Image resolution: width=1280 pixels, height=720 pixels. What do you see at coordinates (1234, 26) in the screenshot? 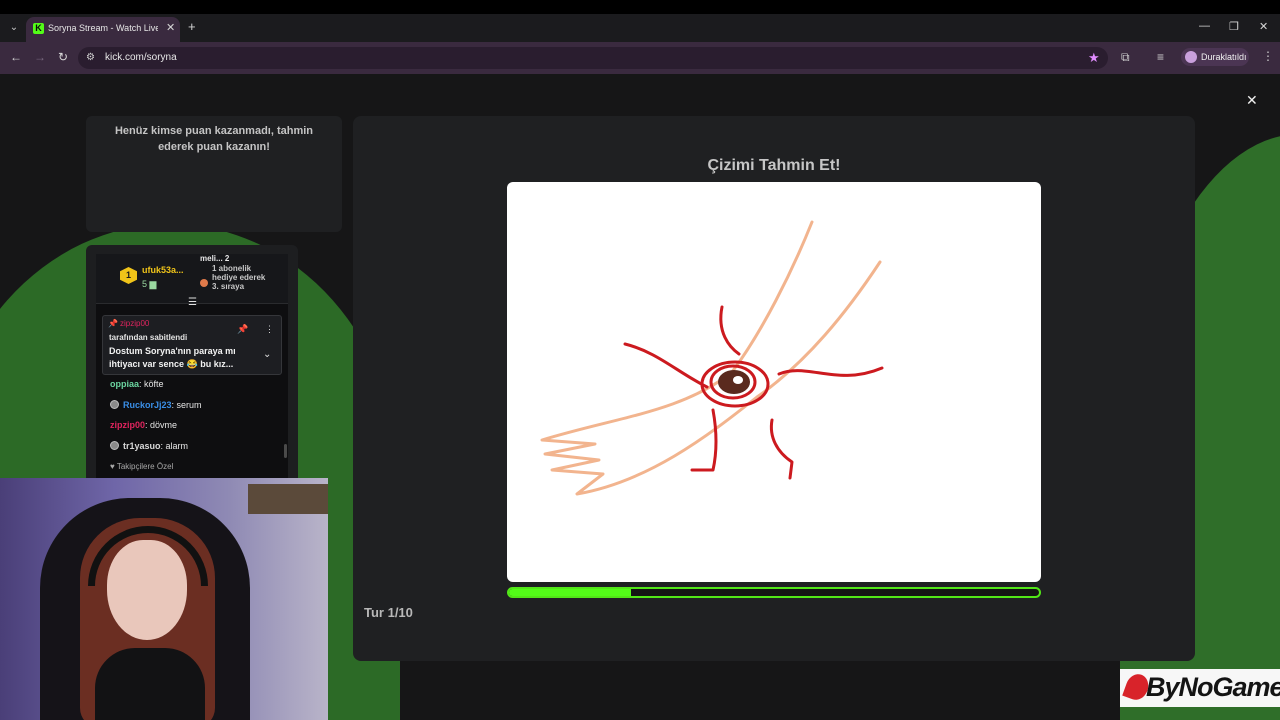
I see `restore-icon: ❐` at bounding box center [1234, 26].